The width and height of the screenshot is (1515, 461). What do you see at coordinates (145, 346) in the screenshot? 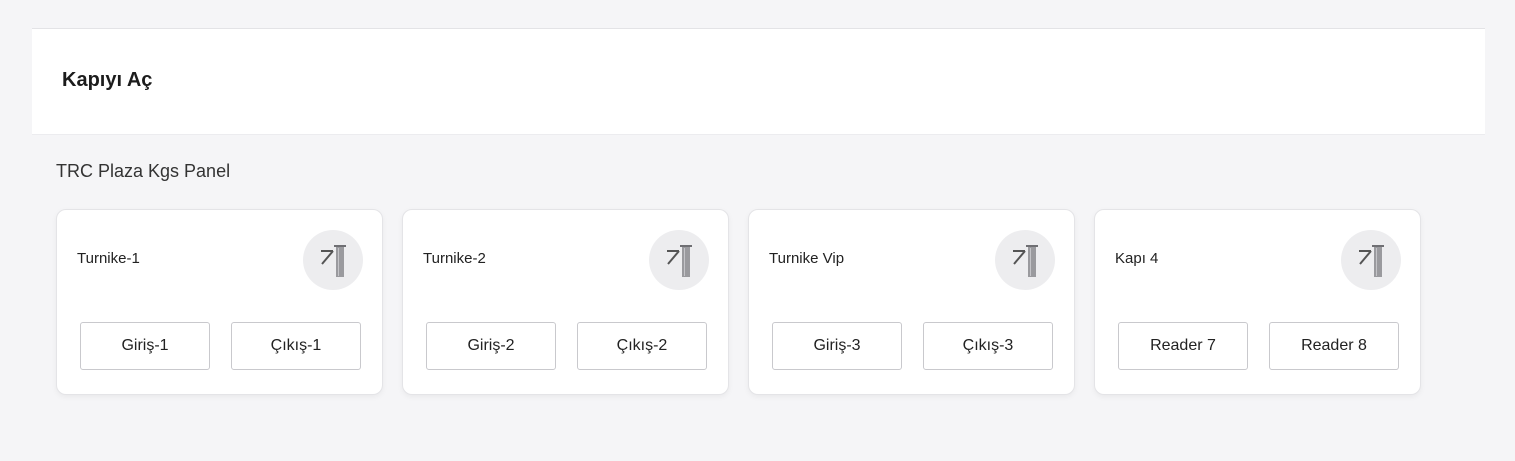
I see `entry-button: Giriş-1` at bounding box center [145, 346].